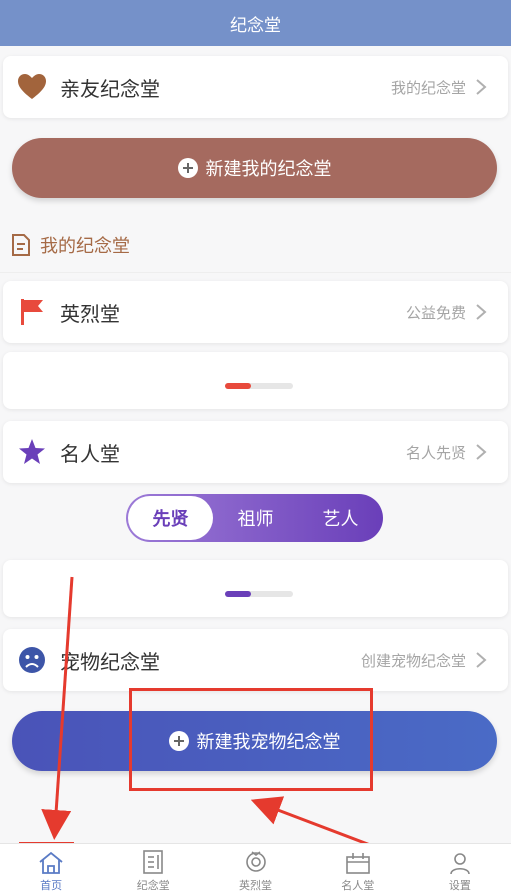 This screenshot has width=511, height=896. I want to click on hall-icon, so click(357, 863).